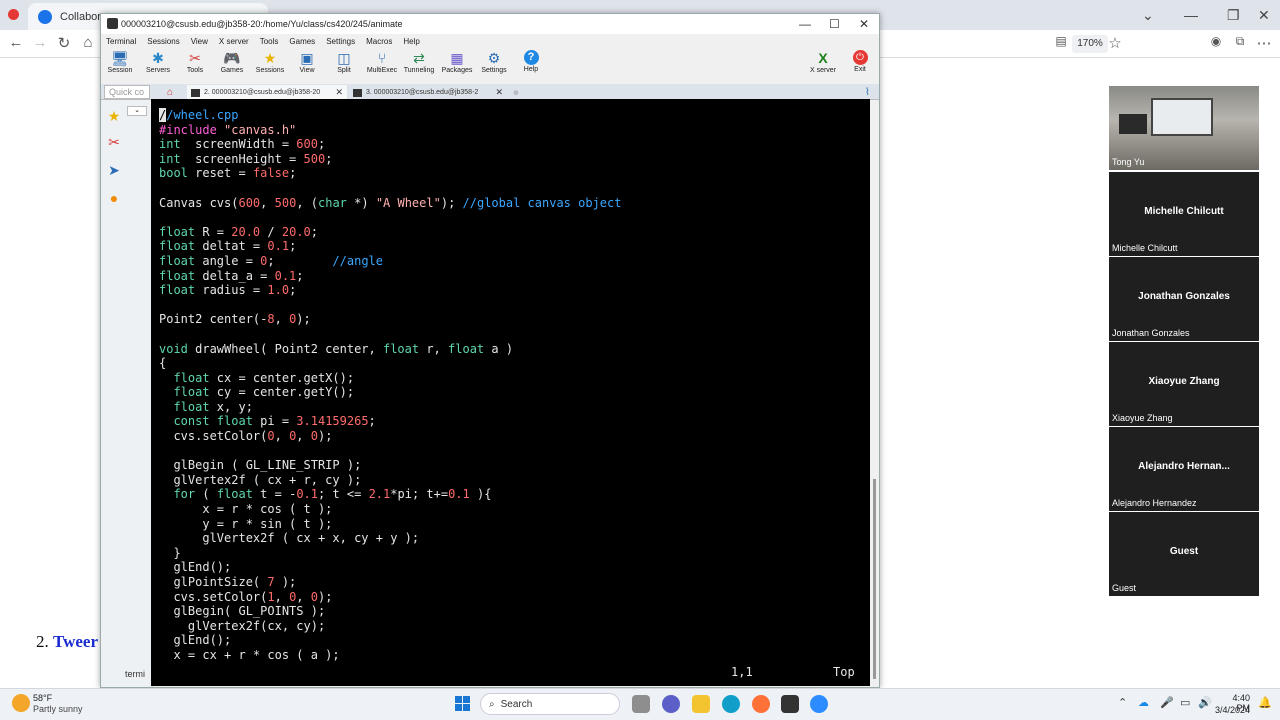 This screenshot has height=720, width=1280. Describe the element at coordinates (127, 92) in the screenshot. I see `quick-connect-input: Quick co` at that location.